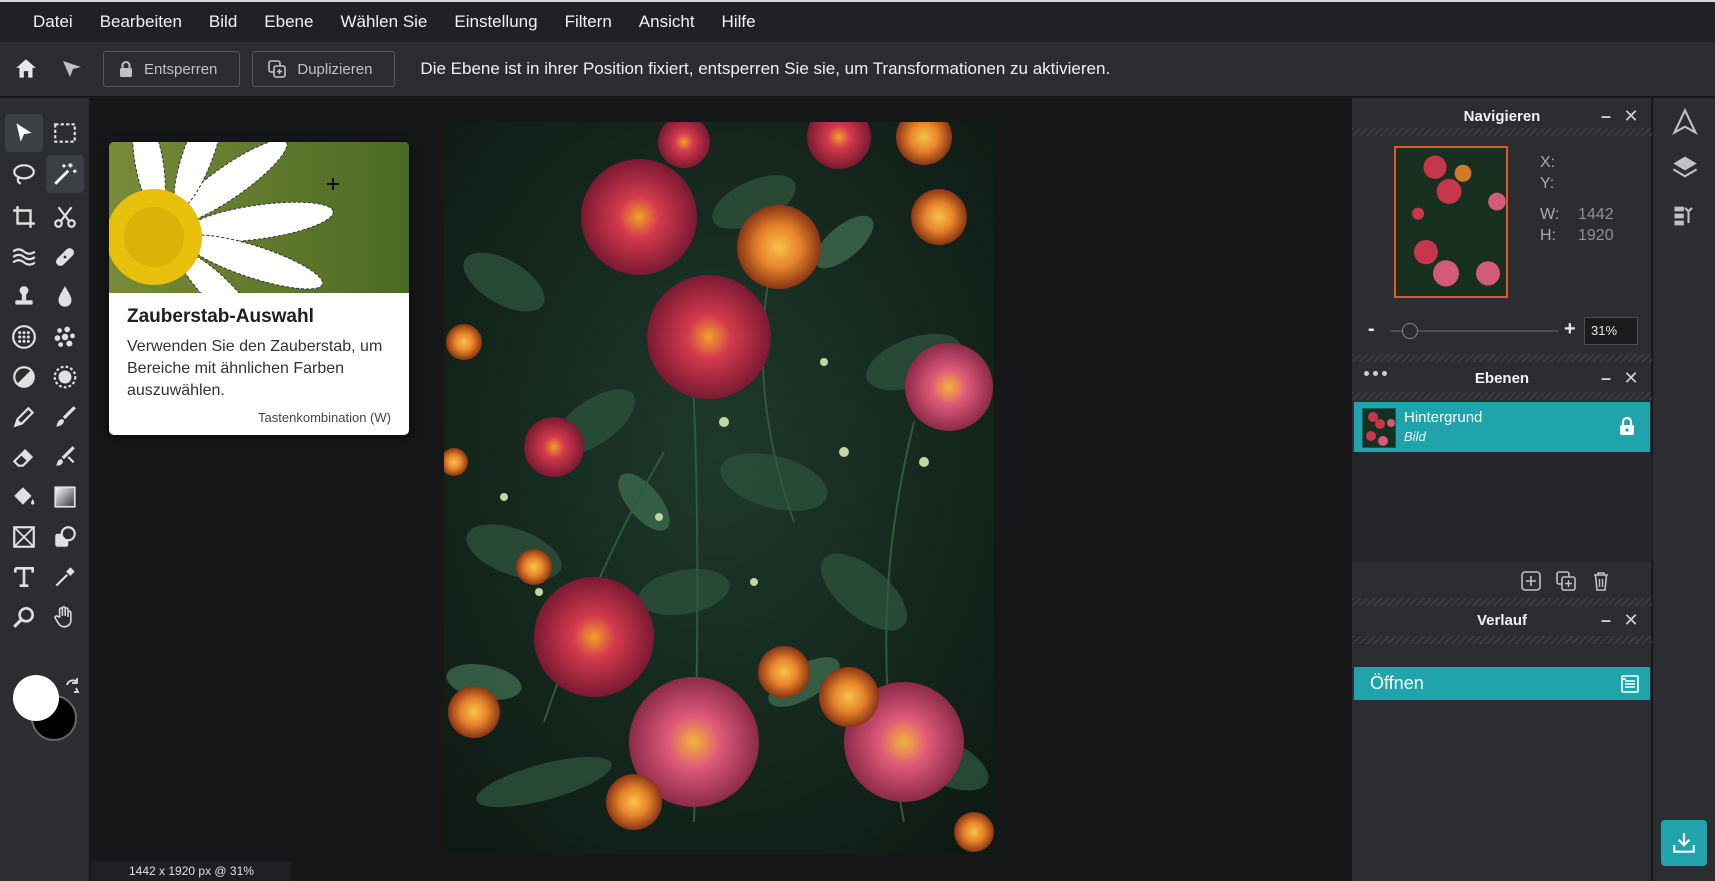 Image resolution: width=1715 pixels, height=881 pixels. Describe the element at coordinates (65, 337) in the screenshot. I see `pixelate-tool-button` at that location.